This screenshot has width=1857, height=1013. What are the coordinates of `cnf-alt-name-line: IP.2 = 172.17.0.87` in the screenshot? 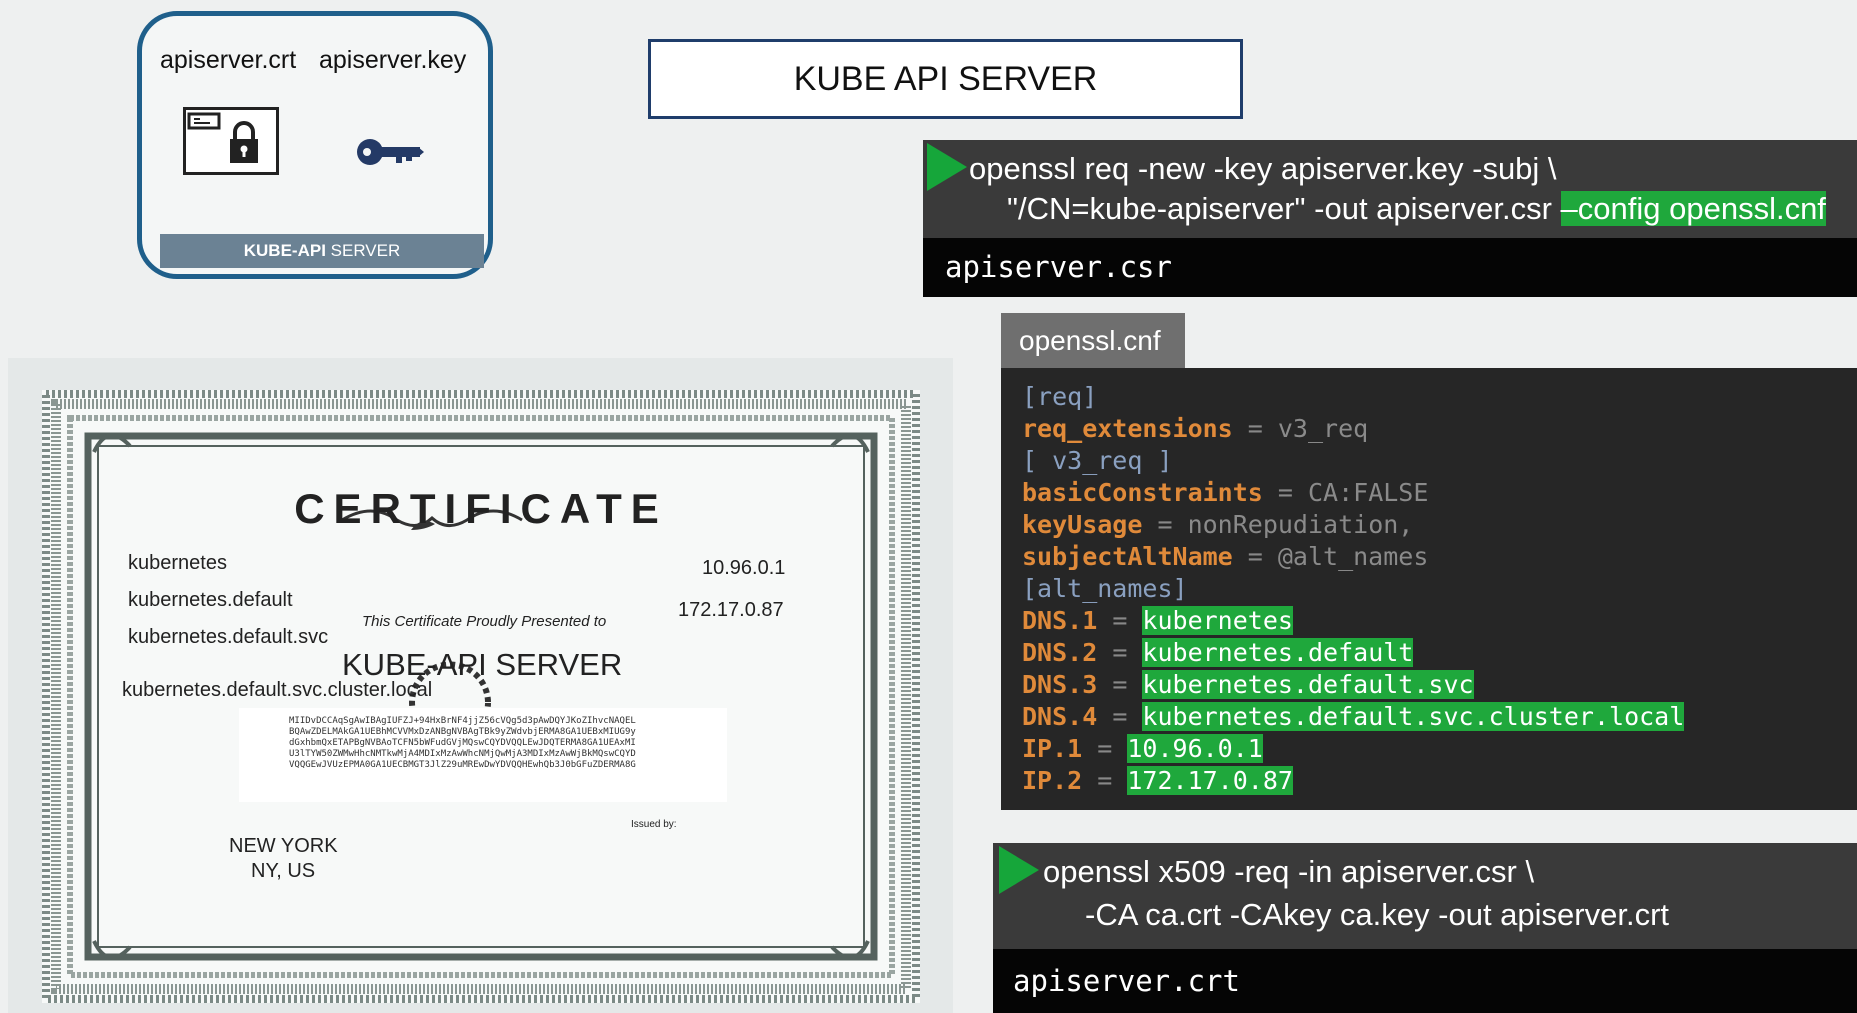 It's located at (1157, 780).